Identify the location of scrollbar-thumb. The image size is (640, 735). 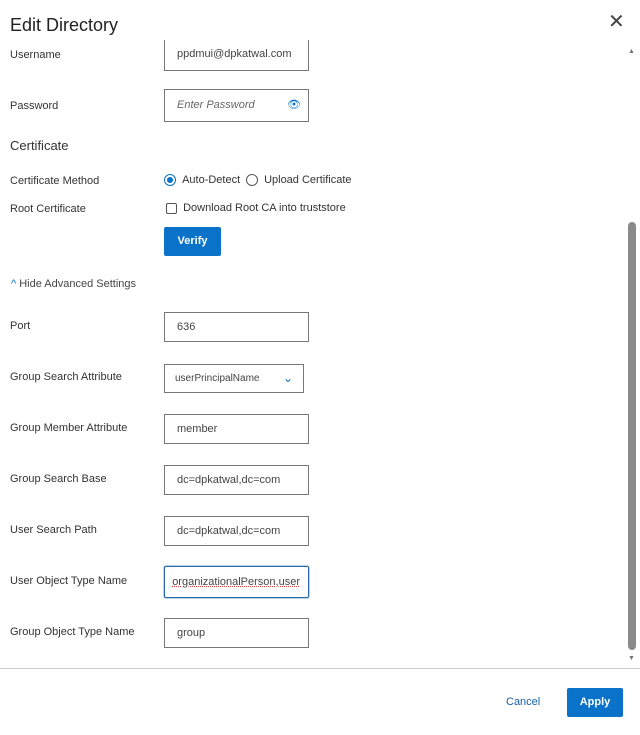
(632, 436).